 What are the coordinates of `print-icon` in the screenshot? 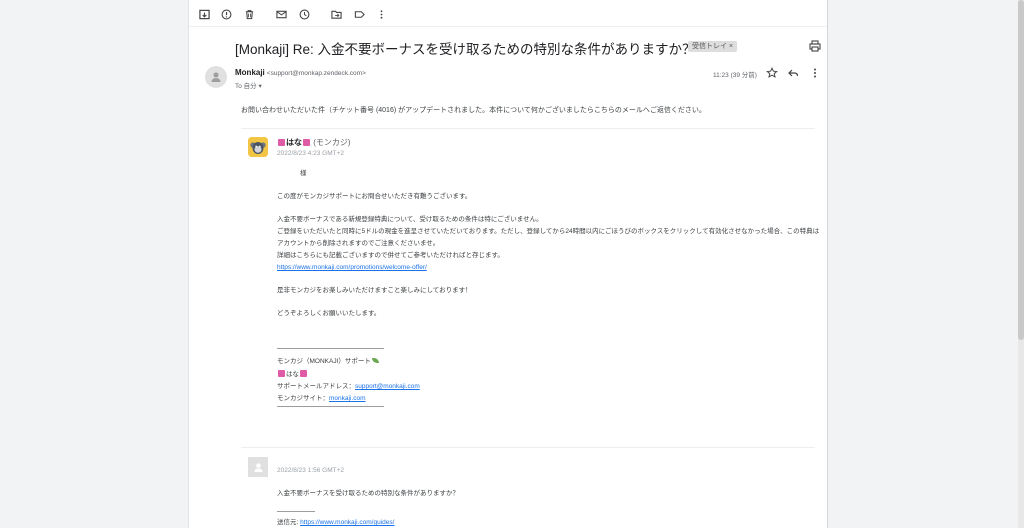 It's located at (815, 46).